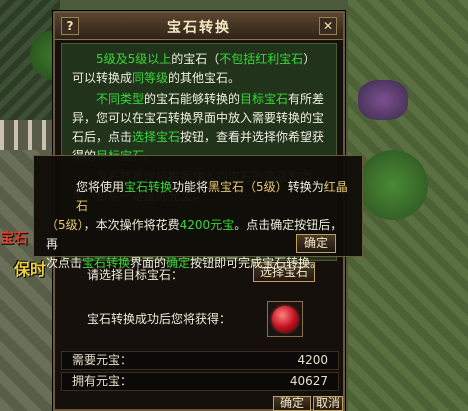 The height and width of the screenshot is (411, 468). Describe the element at coordinates (200, 360) in the screenshot. I see `cost-row: 需要元宝： 4200` at that location.